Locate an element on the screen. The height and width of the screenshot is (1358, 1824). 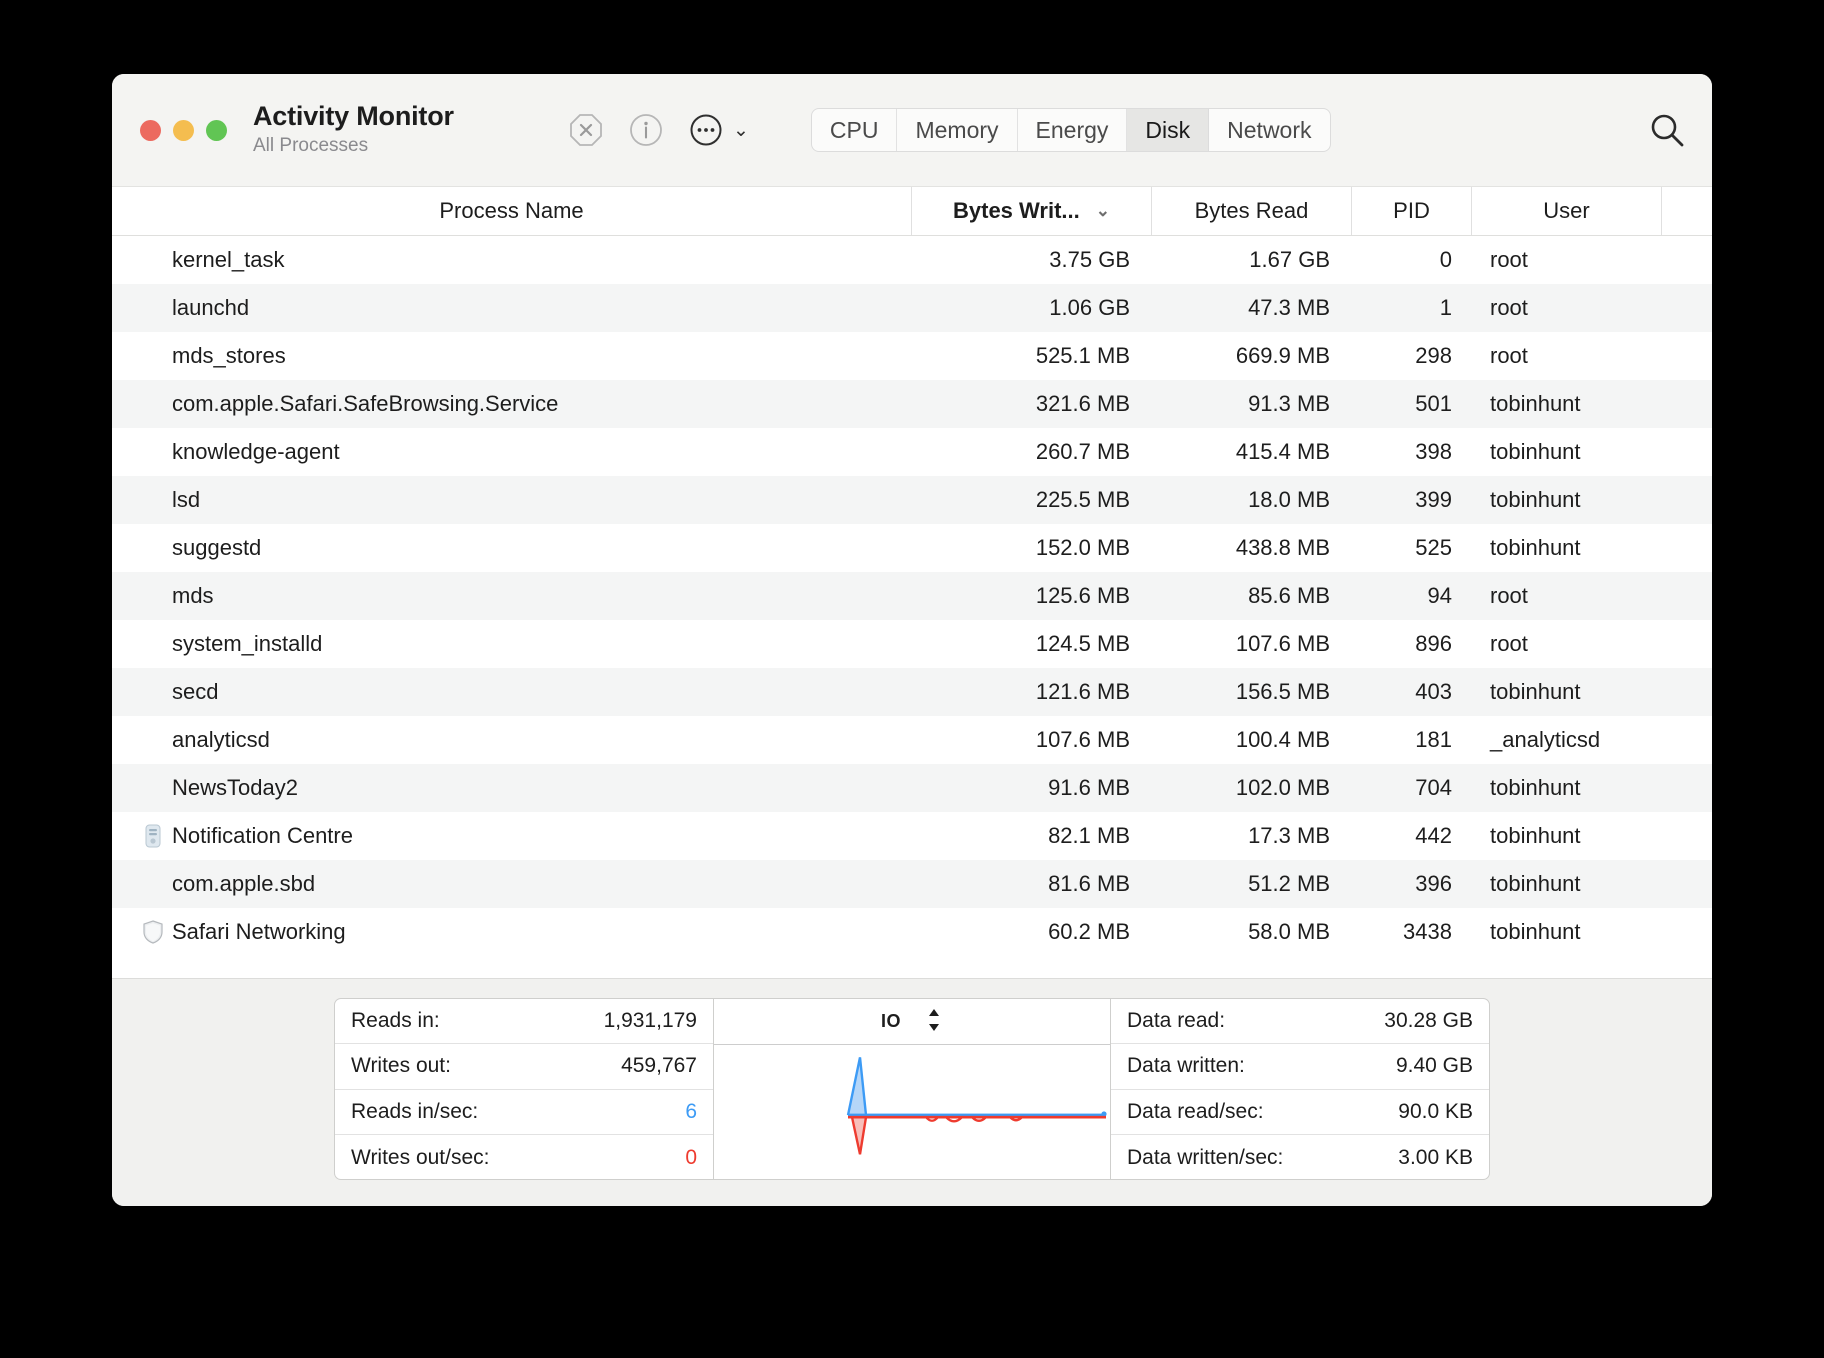
tab-energy: Energy is located at coordinates (1073, 130).